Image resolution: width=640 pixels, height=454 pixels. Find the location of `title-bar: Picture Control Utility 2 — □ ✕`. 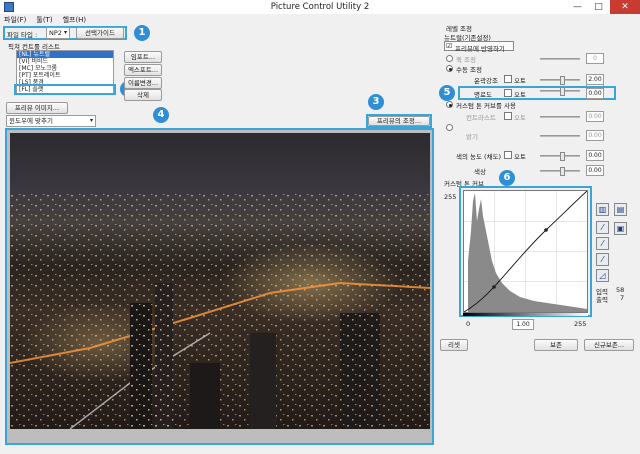

title-bar: Picture Control Utility 2 — □ ✕ is located at coordinates (320, 7).